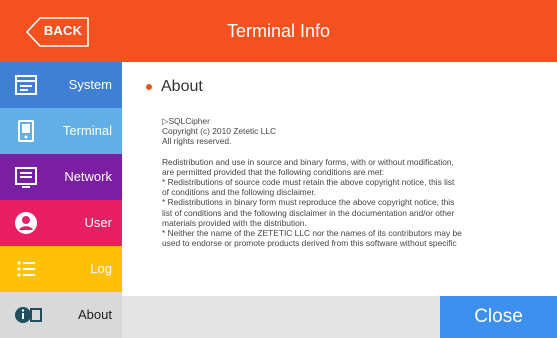  I want to click on system-panel-icon, so click(26, 85).